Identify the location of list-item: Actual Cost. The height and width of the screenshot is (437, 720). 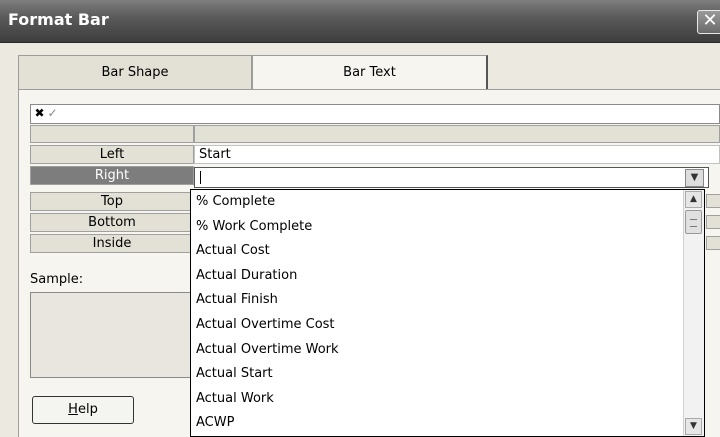
(447, 251).